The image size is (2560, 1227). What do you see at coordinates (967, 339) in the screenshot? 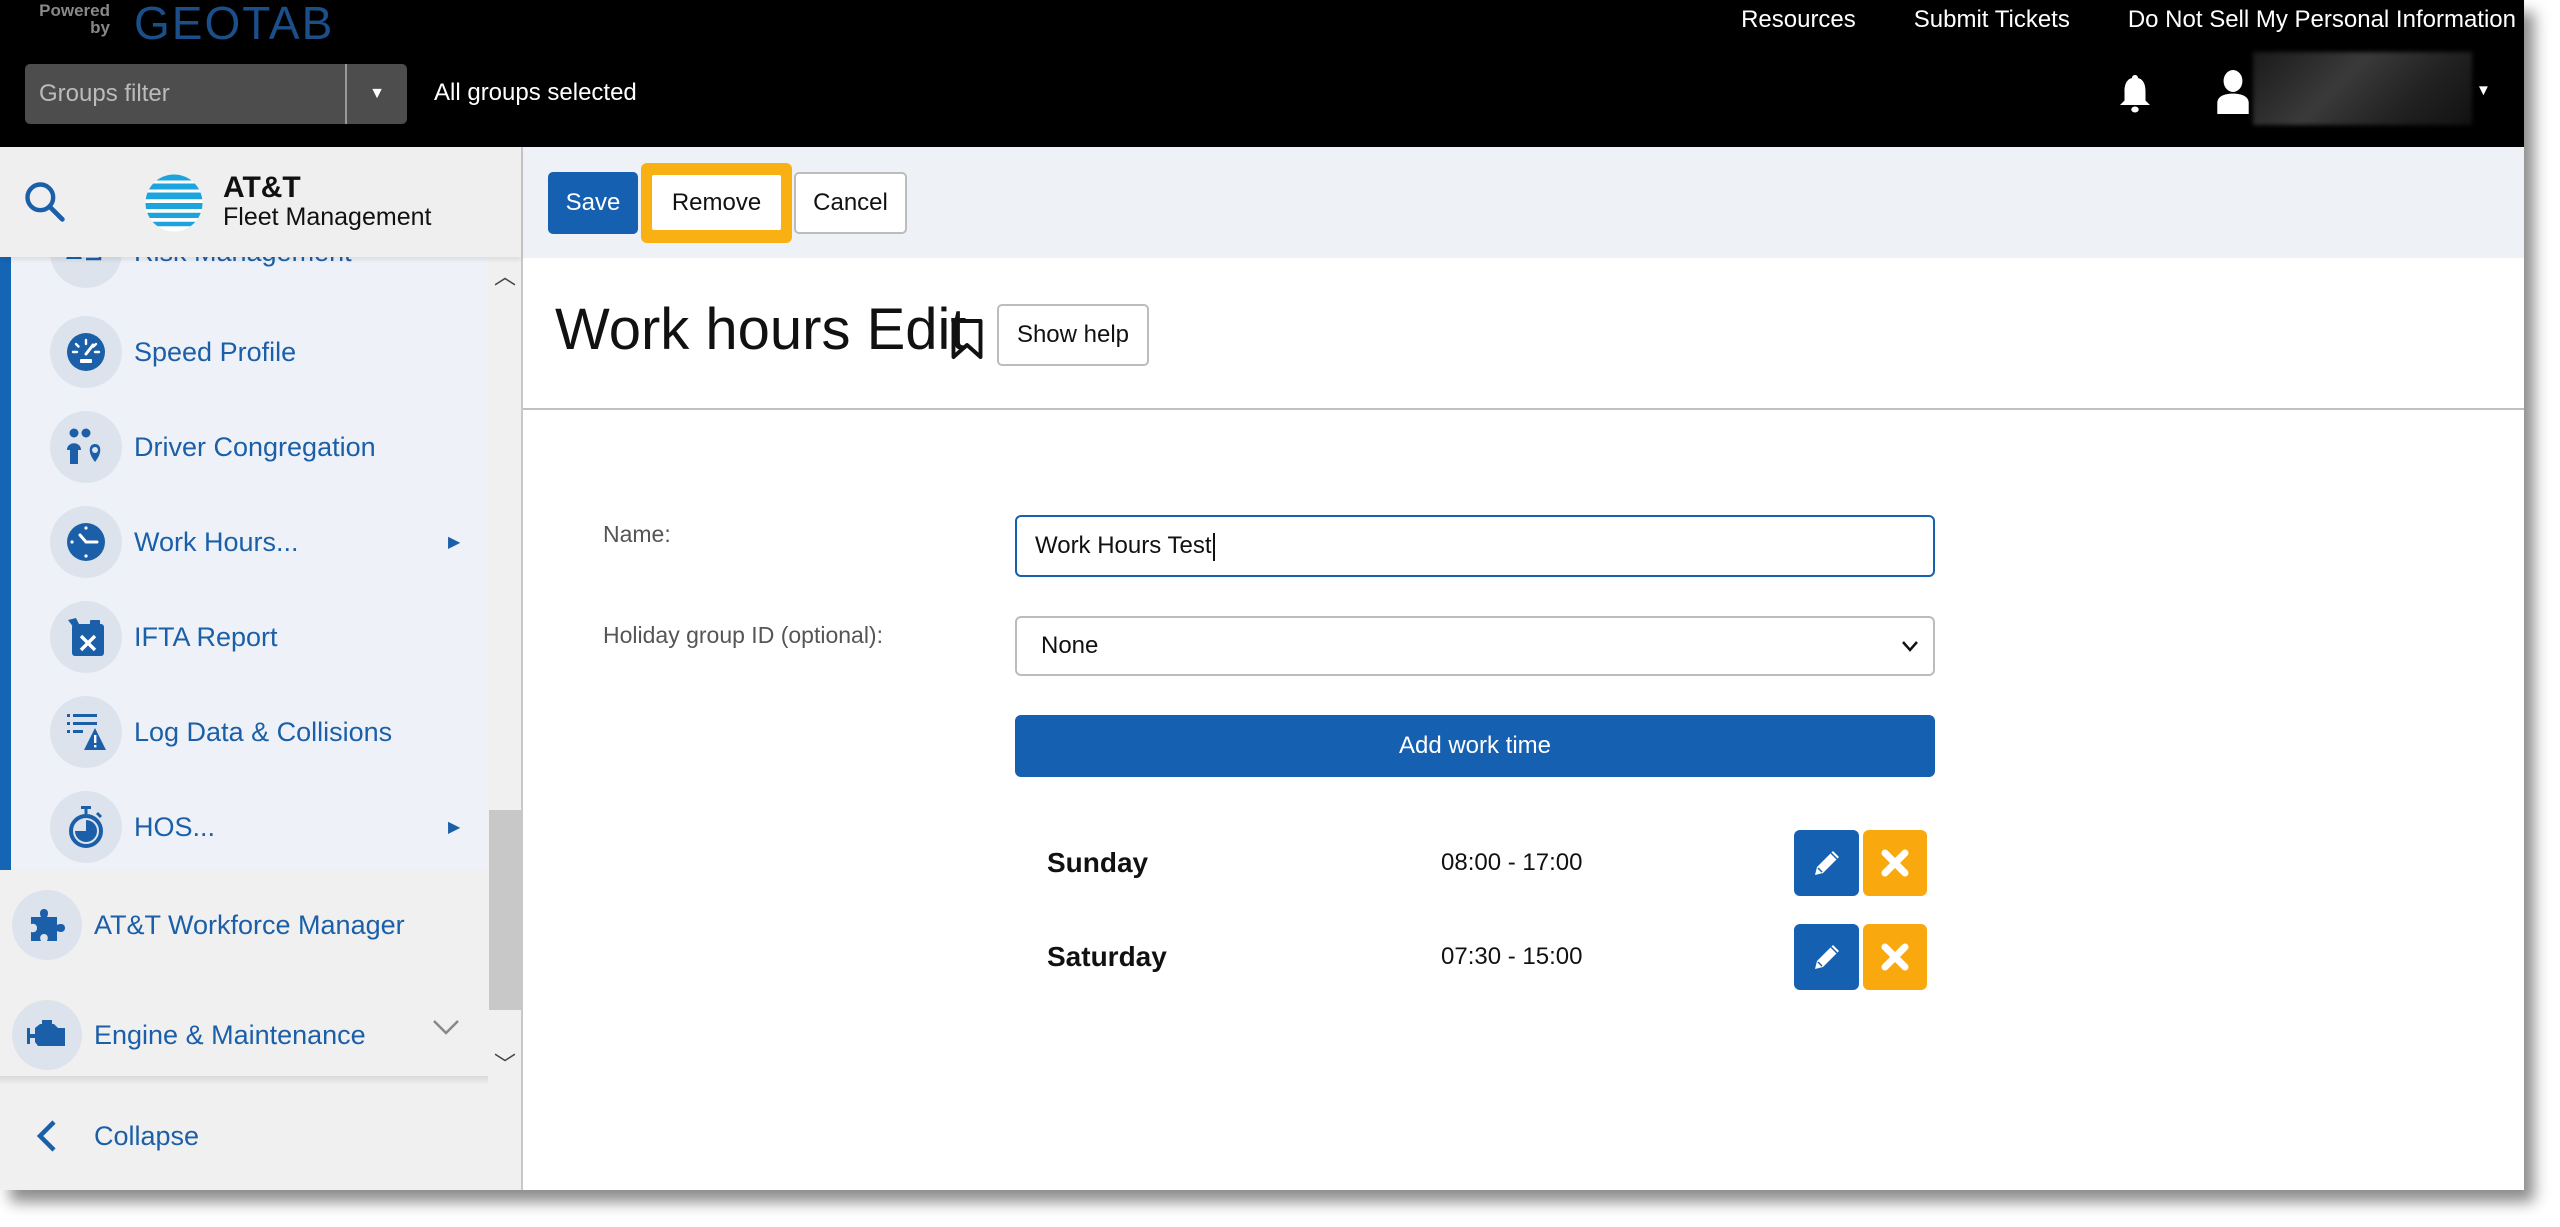
I see `bookmark-icon` at bounding box center [967, 339].